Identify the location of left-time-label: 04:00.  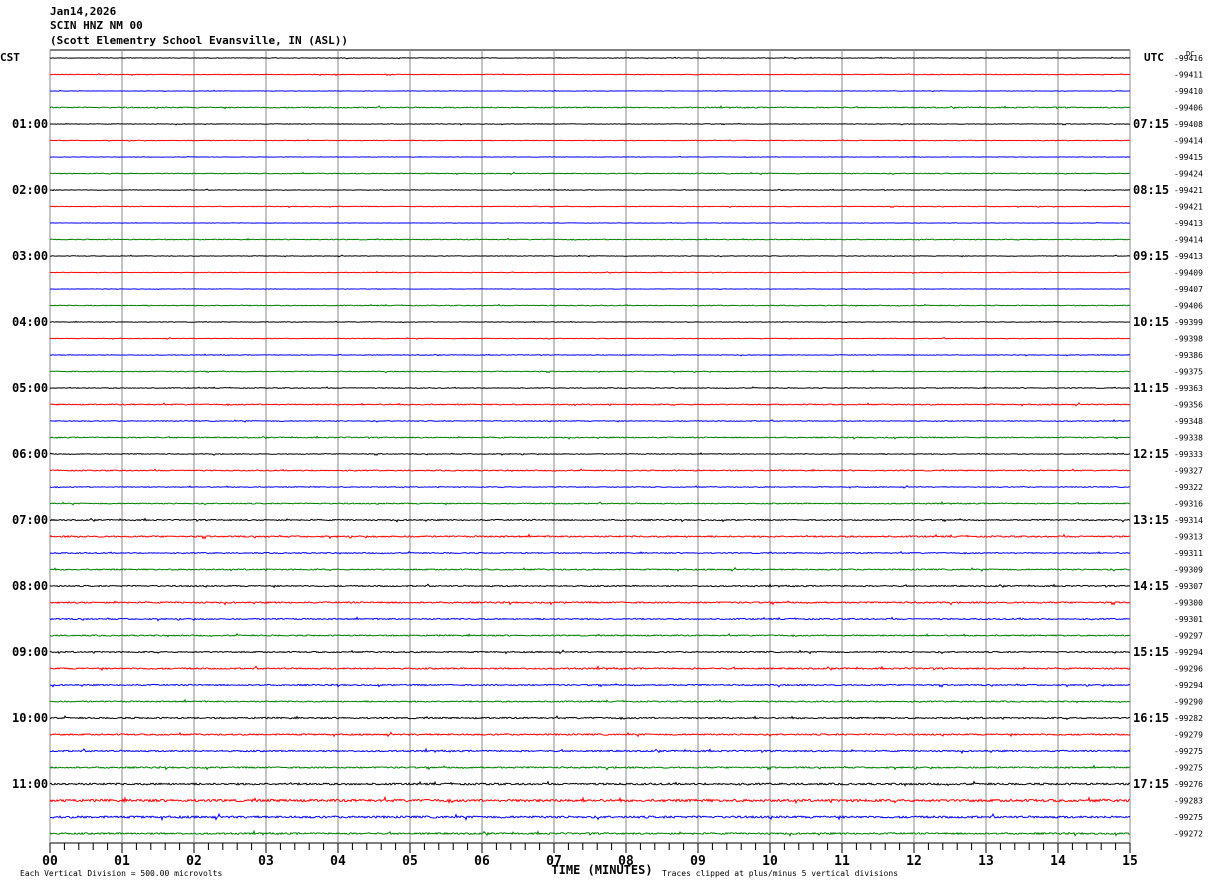
(30, 322).